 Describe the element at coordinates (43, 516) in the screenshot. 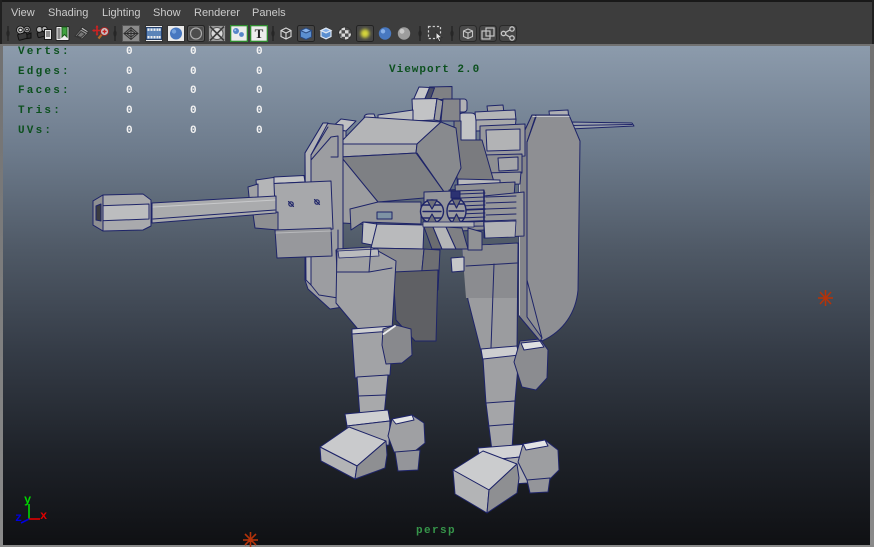

I see `svg-text: x` at that location.